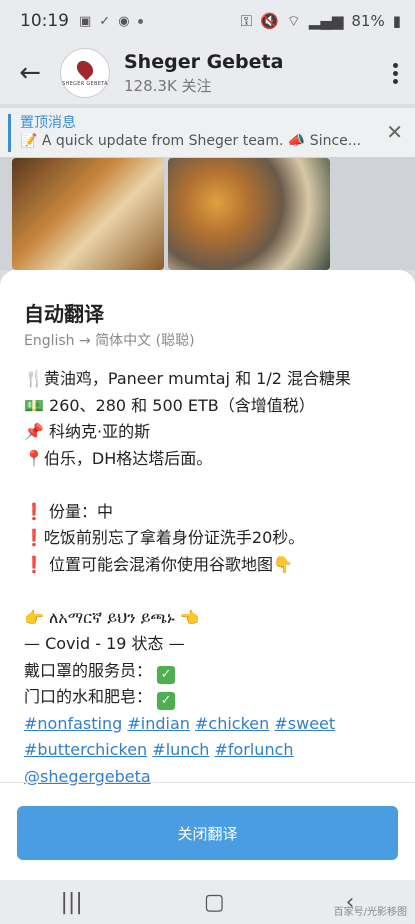 This screenshot has width=415, height=924. What do you see at coordinates (253, 749) in the screenshot?
I see `hashtag-link: #forlunch` at bounding box center [253, 749].